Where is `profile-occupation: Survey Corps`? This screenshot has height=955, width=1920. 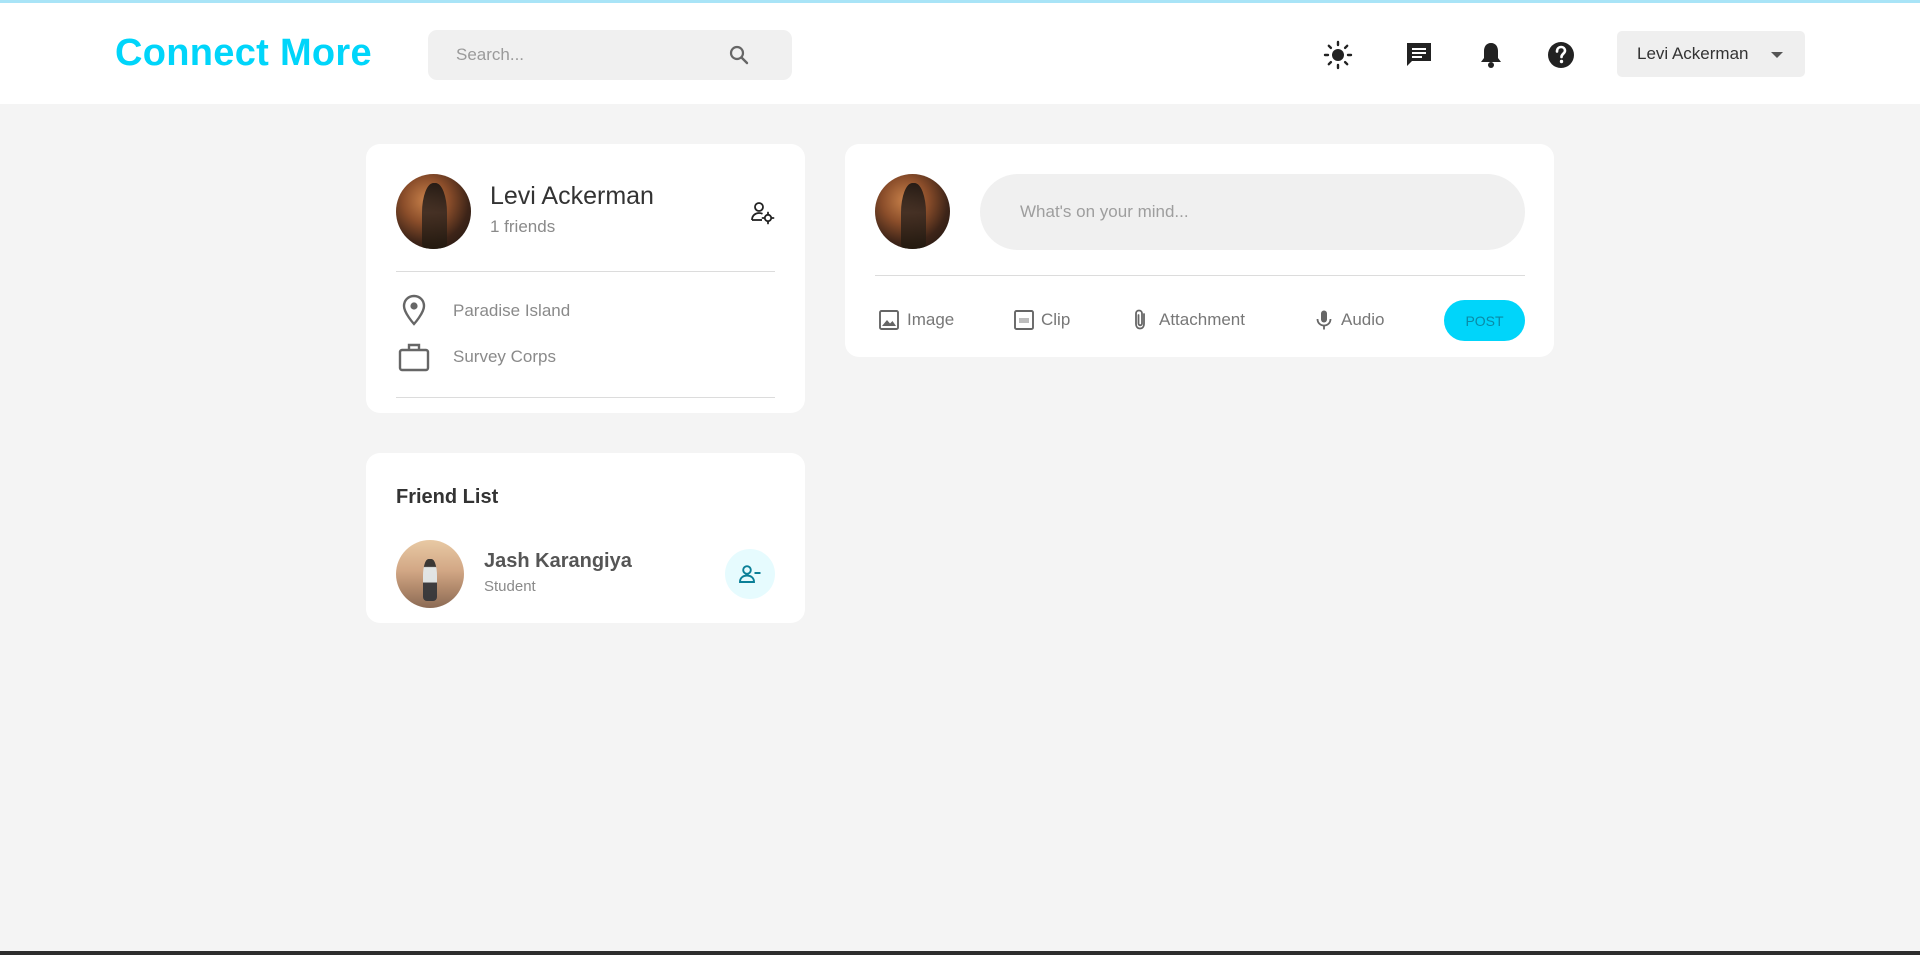 profile-occupation: Survey Corps is located at coordinates (504, 356).